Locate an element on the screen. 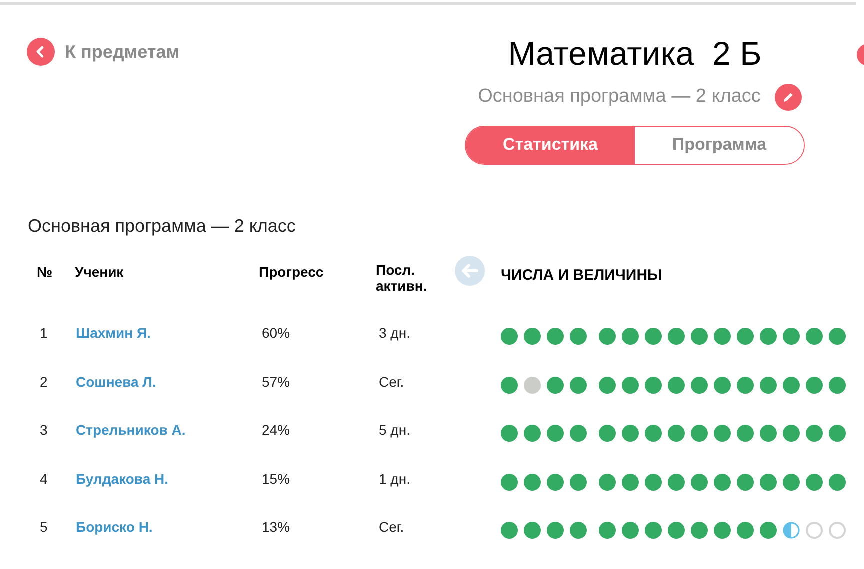  activity-cell-text: 5 дн. is located at coordinates (395, 430).